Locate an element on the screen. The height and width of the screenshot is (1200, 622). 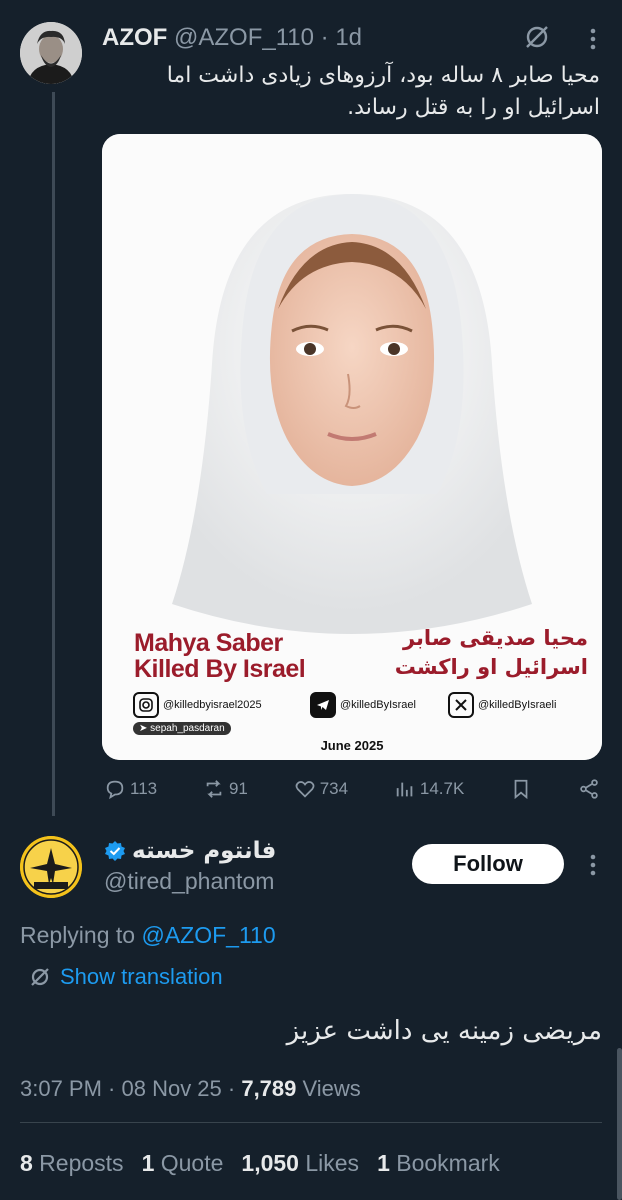
bookmark-icon is located at coordinates (521, 789).